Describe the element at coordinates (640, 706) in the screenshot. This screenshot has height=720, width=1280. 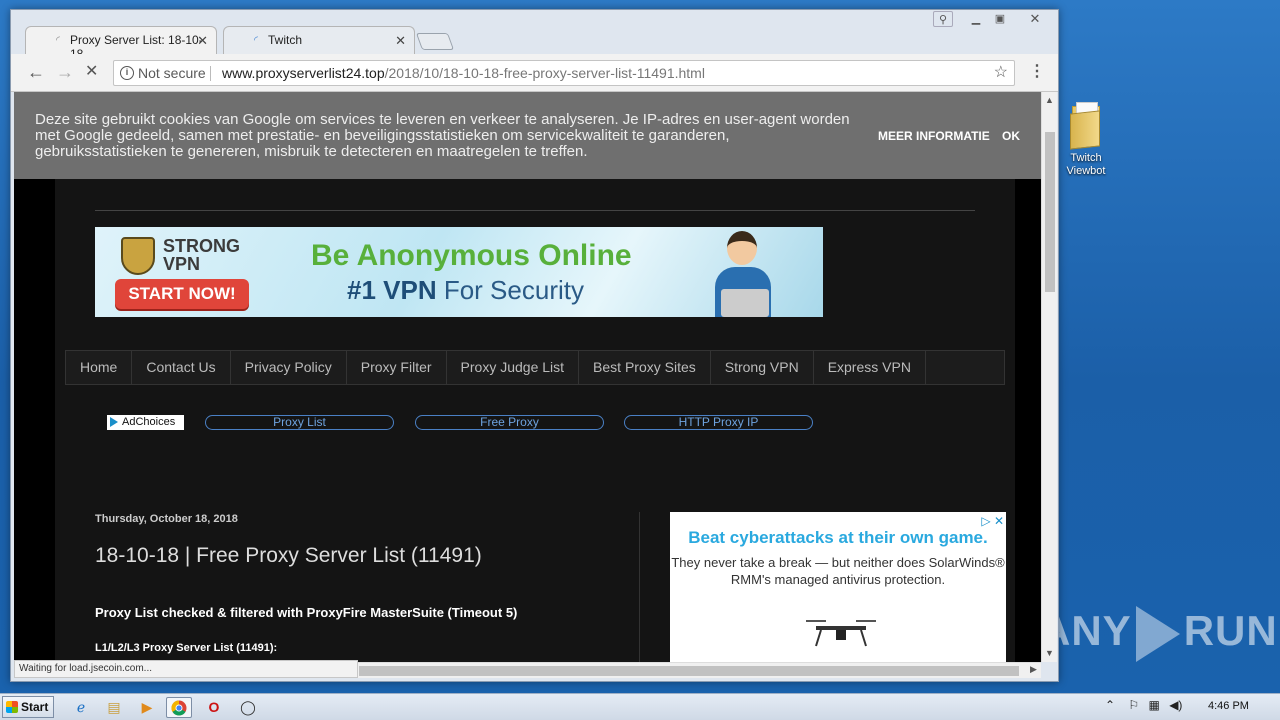
I see `taskbar: Start ℯ ▤ ▶ O ◯ ⌃ ⚐ ▦ ◀) 4:46 PM` at that location.